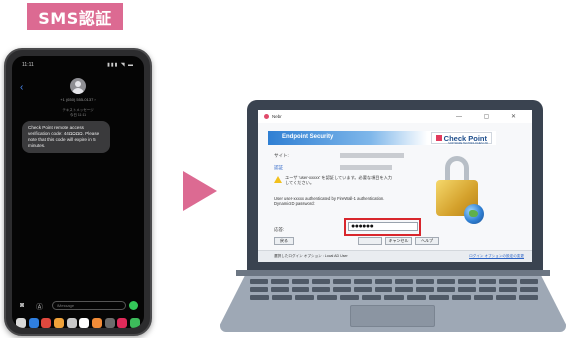  Describe the element at coordinates (427, 241) in the screenshot. I see `help-button: ヘルプ` at that location.